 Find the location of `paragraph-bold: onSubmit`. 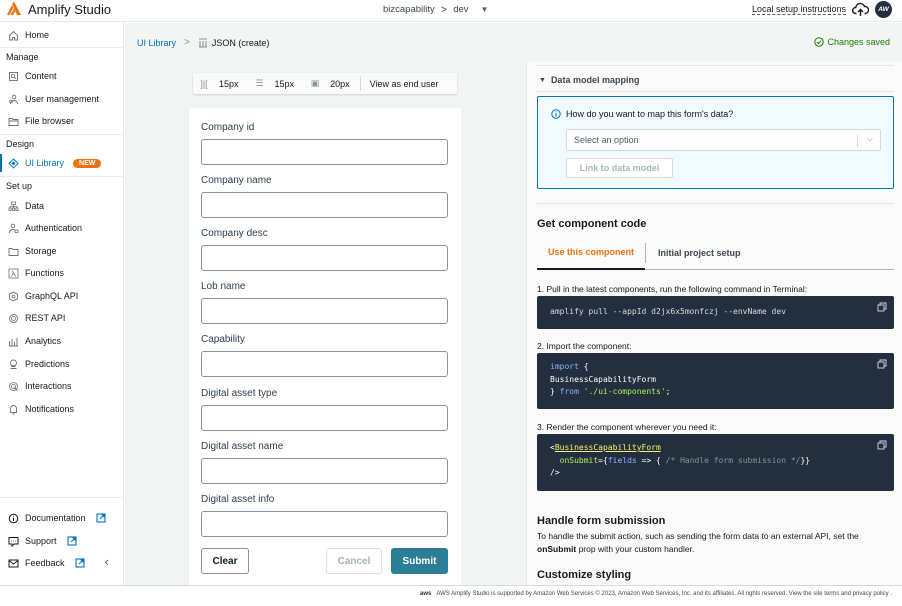

paragraph-bold: onSubmit is located at coordinates (557, 548).